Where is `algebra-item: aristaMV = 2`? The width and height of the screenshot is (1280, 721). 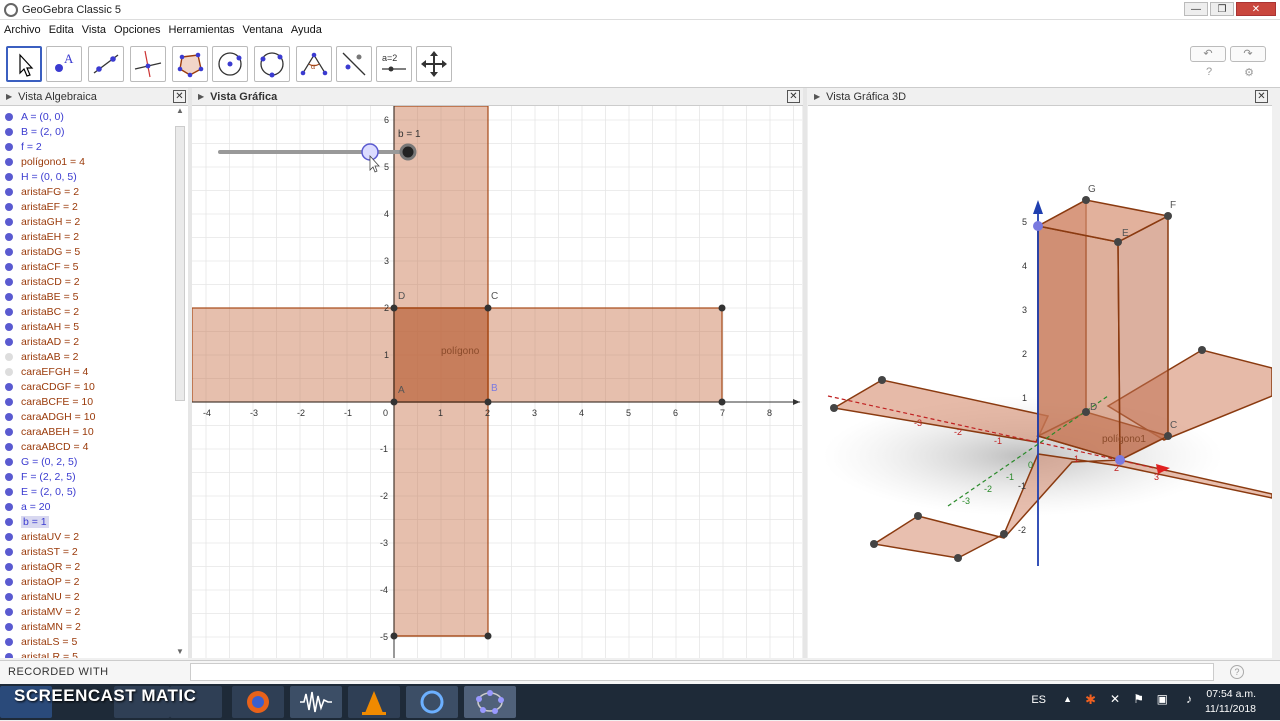
algebra-item: aristaMV = 2 is located at coordinates (94, 611).